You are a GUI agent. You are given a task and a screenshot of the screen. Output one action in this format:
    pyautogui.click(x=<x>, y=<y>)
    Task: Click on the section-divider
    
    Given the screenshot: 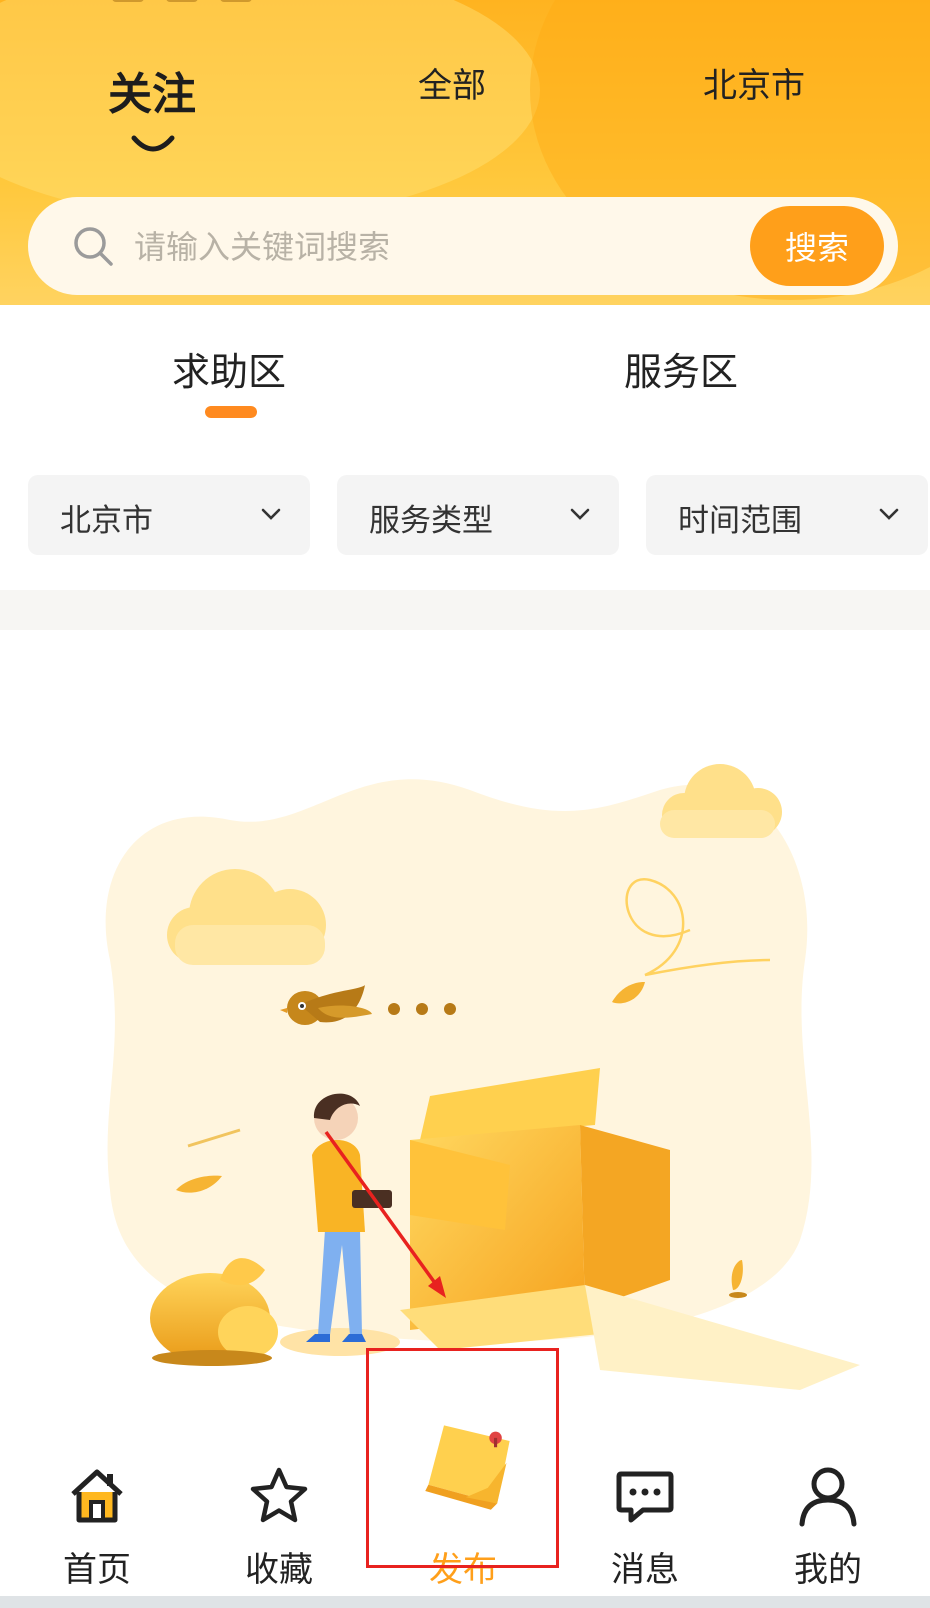 What is the action you would take?
    pyautogui.click(x=465, y=610)
    